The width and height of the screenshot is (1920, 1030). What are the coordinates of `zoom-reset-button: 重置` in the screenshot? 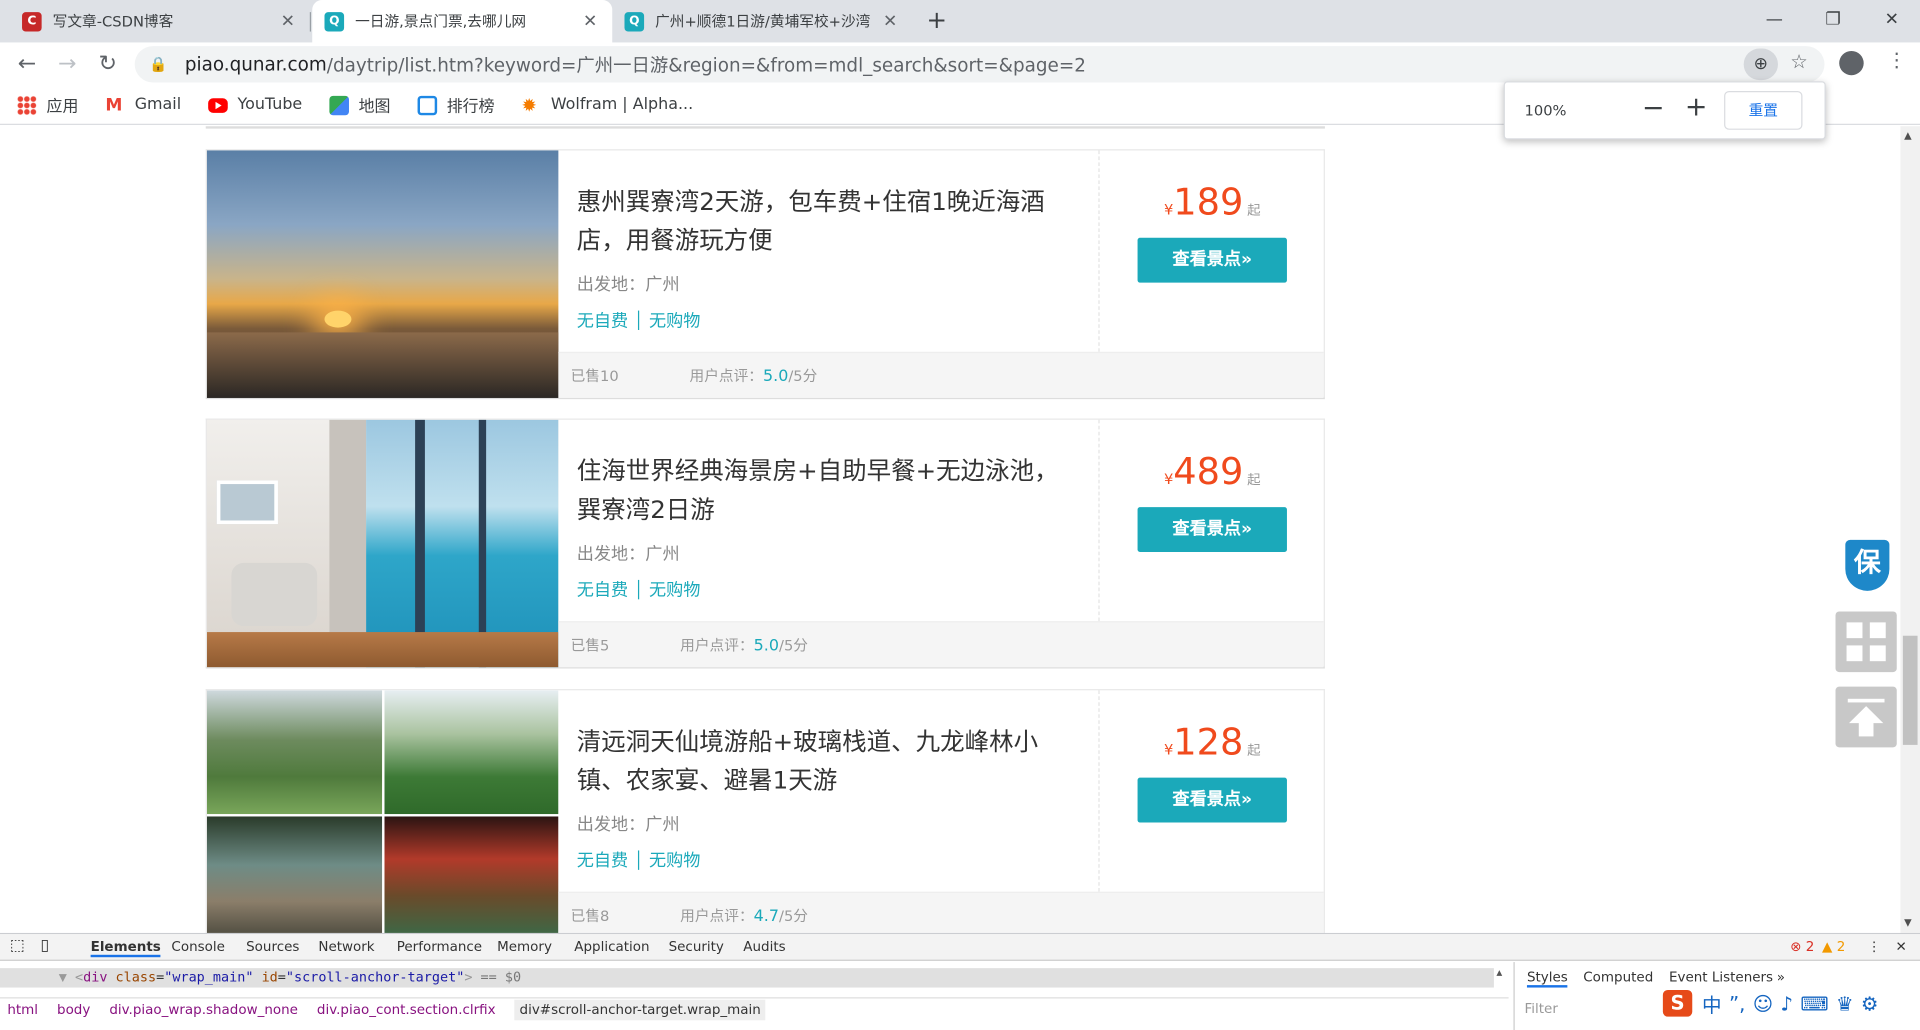 It's located at (1763, 110).